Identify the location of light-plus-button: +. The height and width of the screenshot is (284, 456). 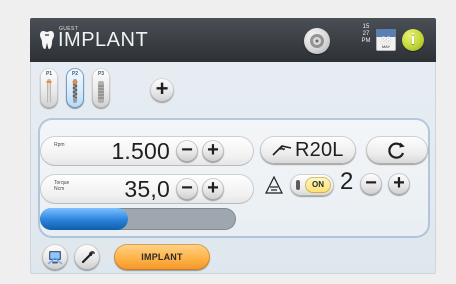
(399, 184).